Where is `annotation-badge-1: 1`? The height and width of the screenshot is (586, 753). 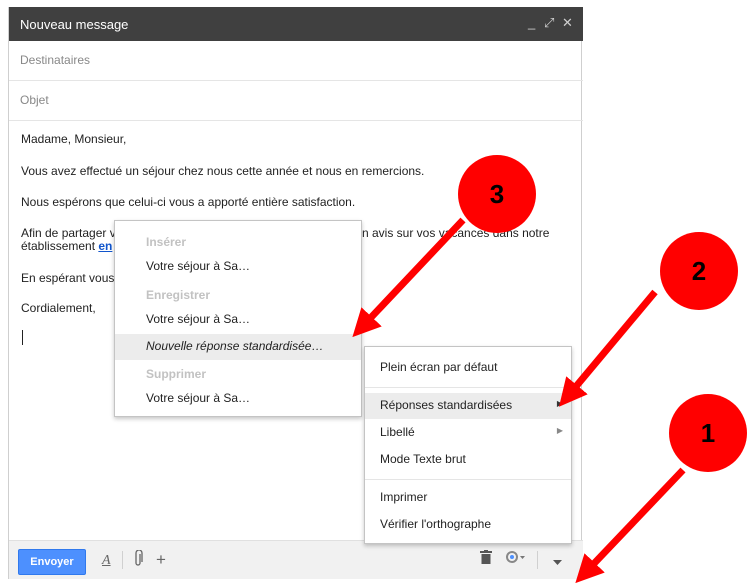 annotation-badge-1: 1 is located at coordinates (708, 433).